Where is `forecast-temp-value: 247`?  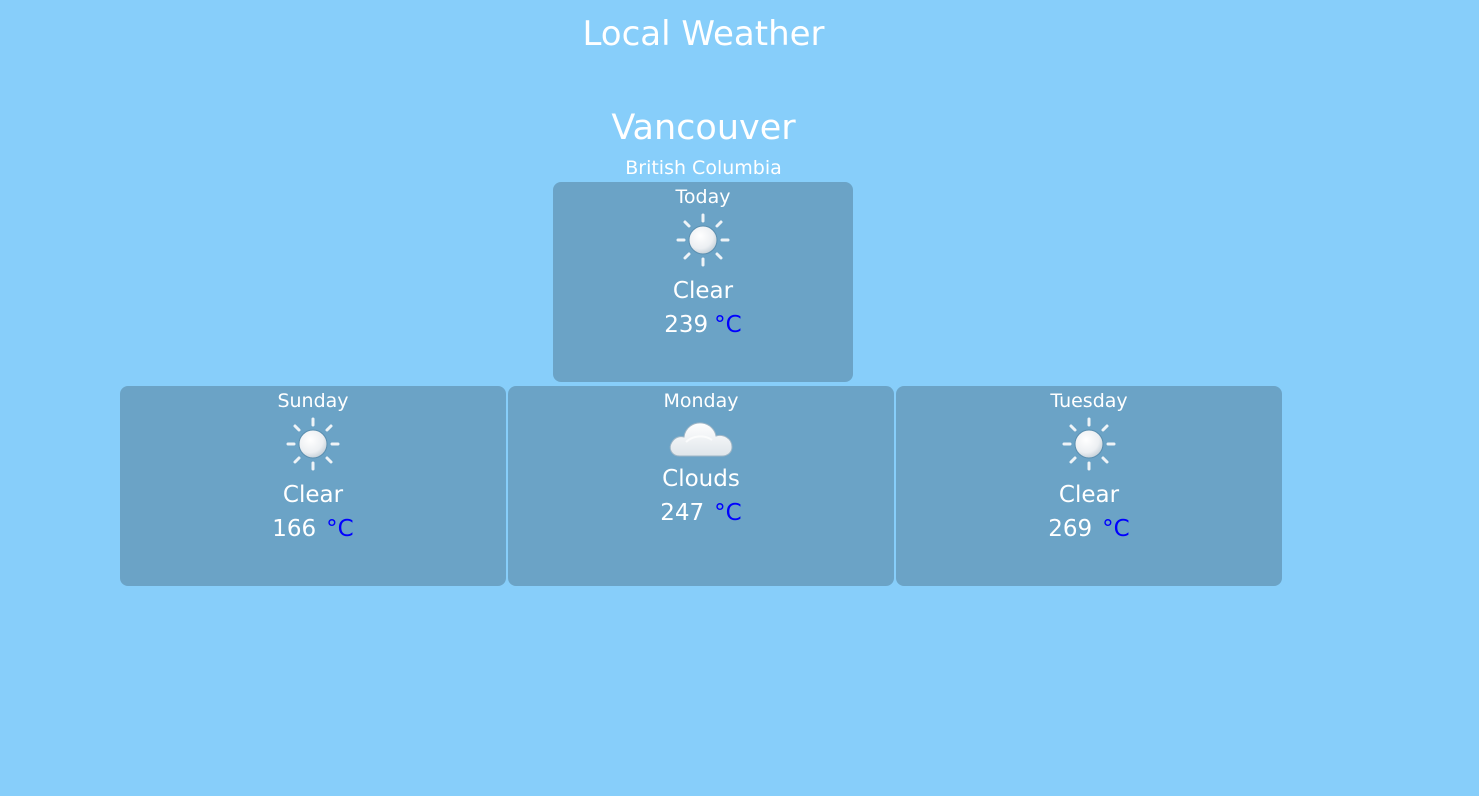 forecast-temp-value: 247 is located at coordinates (682, 513).